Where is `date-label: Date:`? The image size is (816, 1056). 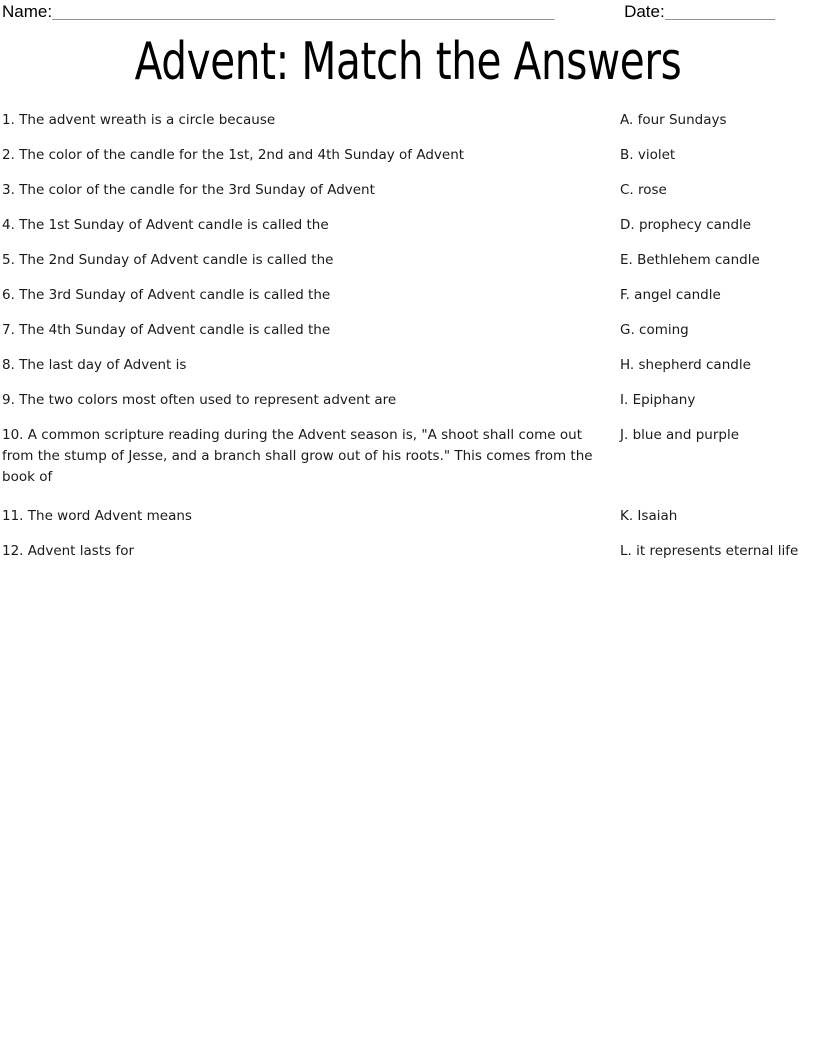 date-label: Date: is located at coordinates (644, 11).